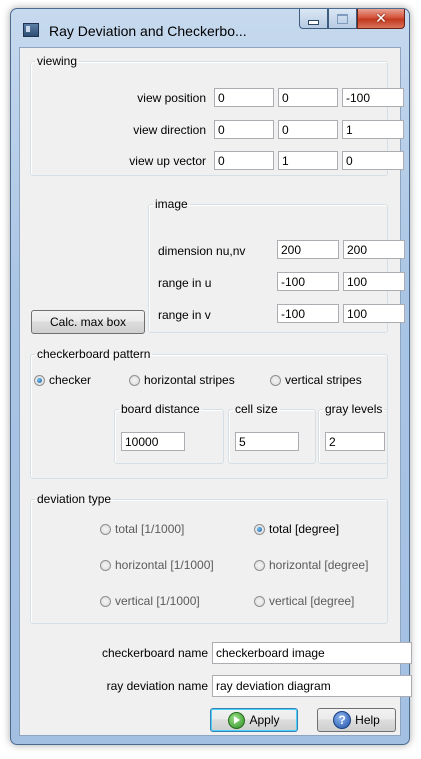  Describe the element at coordinates (157, 601) in the screenshot. I see `radio-vertical-1000-label: vertical [1/1000]` at that location.